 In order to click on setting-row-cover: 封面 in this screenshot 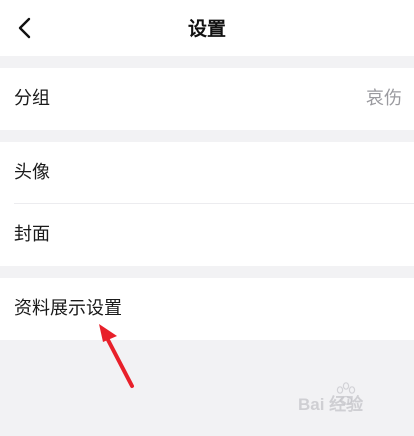, I will do `click(207, 235)`.